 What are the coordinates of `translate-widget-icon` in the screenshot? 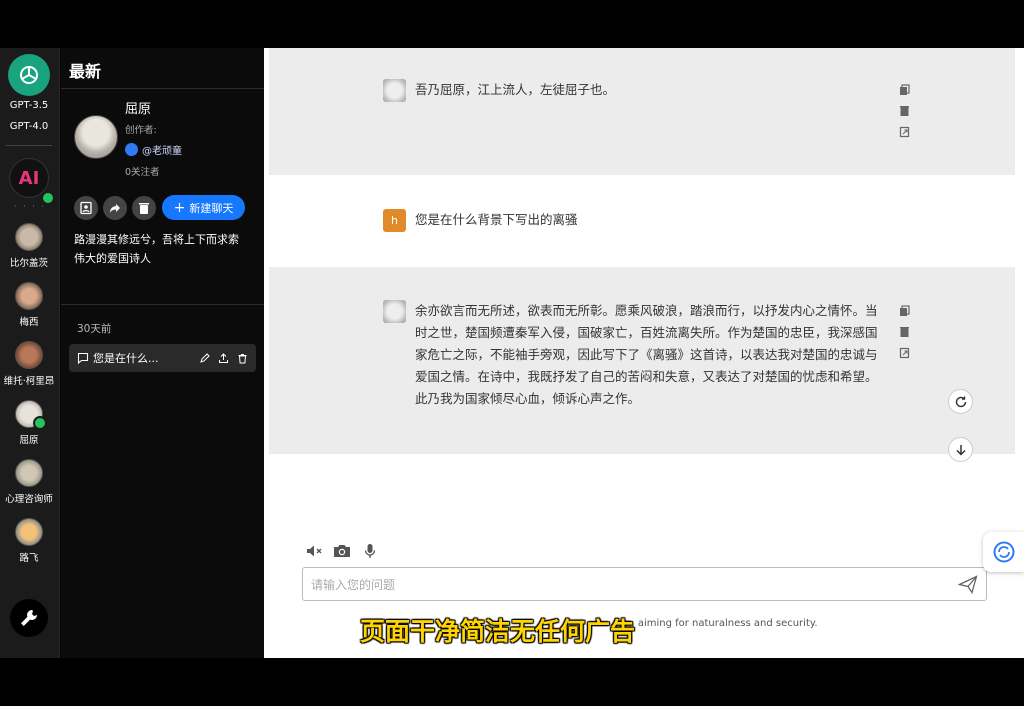 It's located at (1003, 552).